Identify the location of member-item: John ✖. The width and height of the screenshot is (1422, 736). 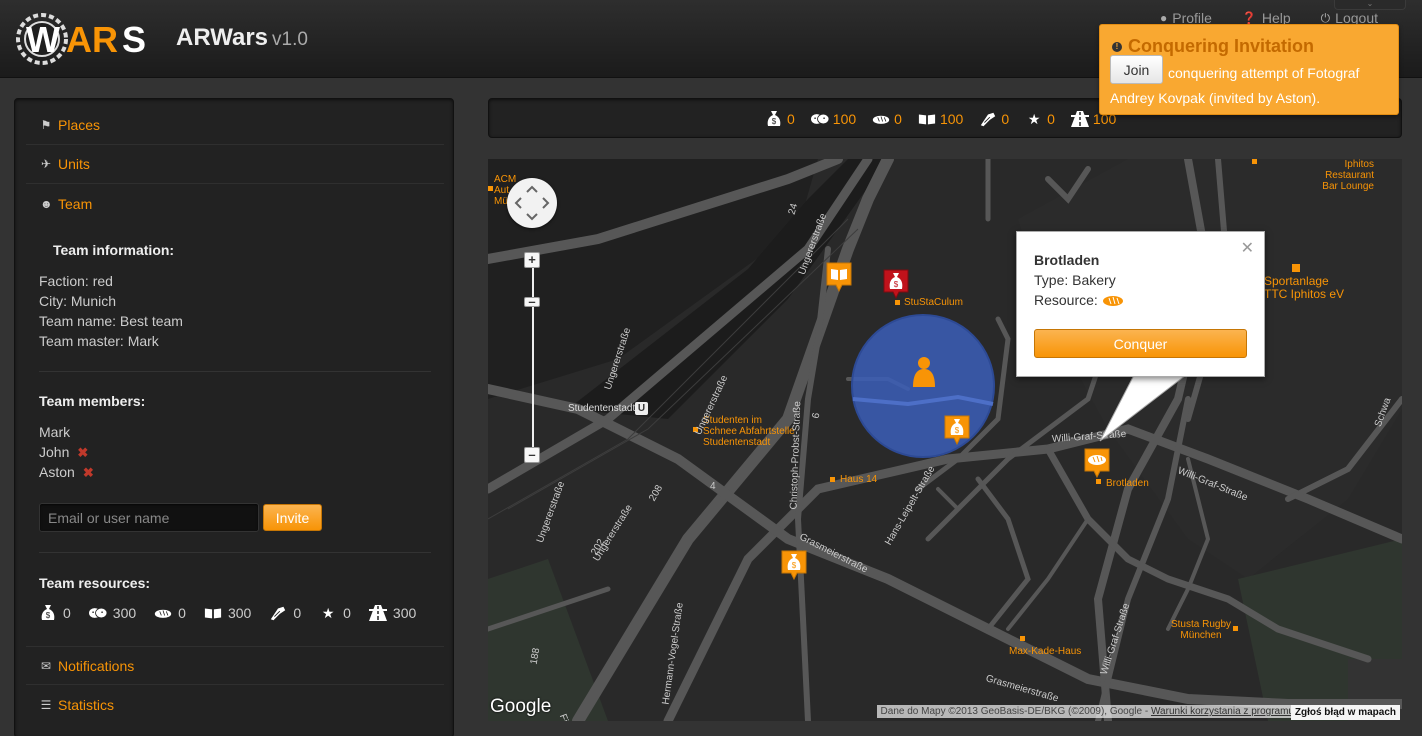
(63, 452).